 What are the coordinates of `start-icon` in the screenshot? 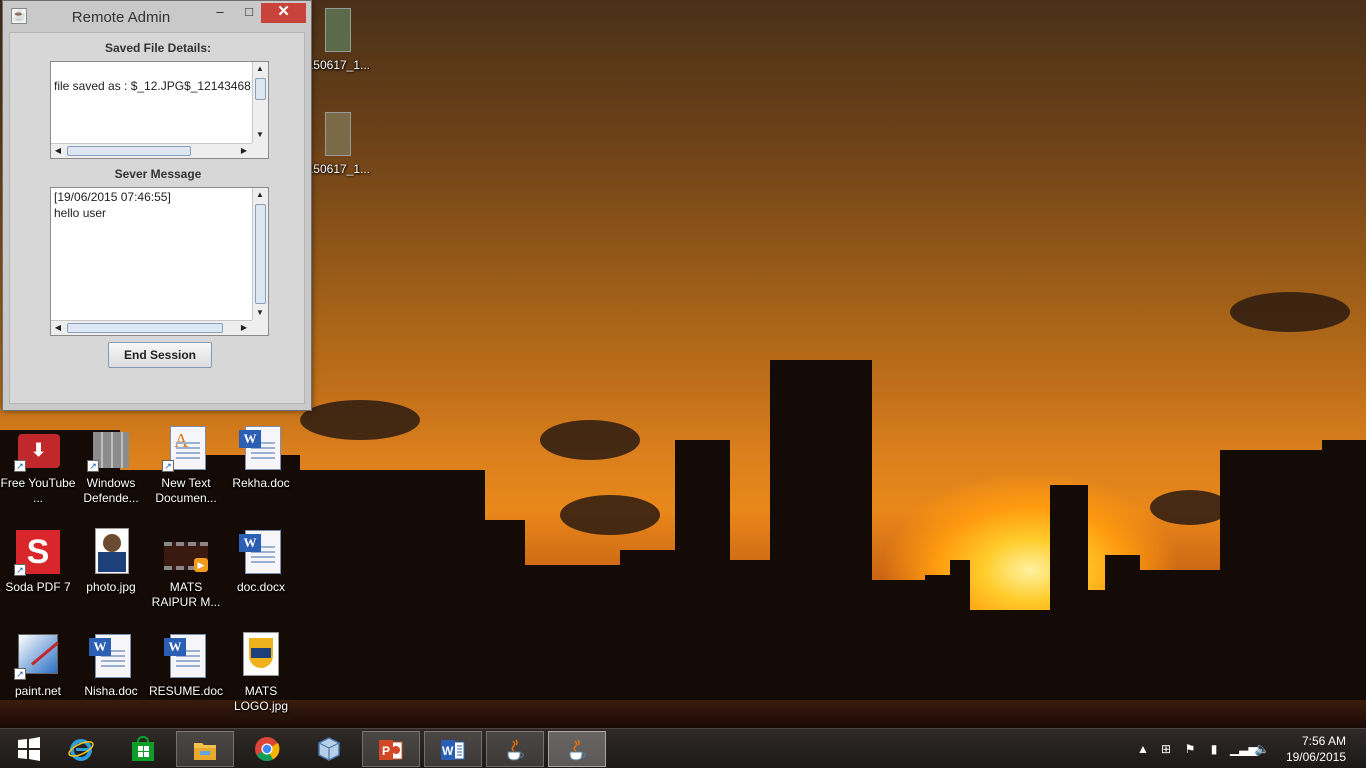 It's located at (29, 749).